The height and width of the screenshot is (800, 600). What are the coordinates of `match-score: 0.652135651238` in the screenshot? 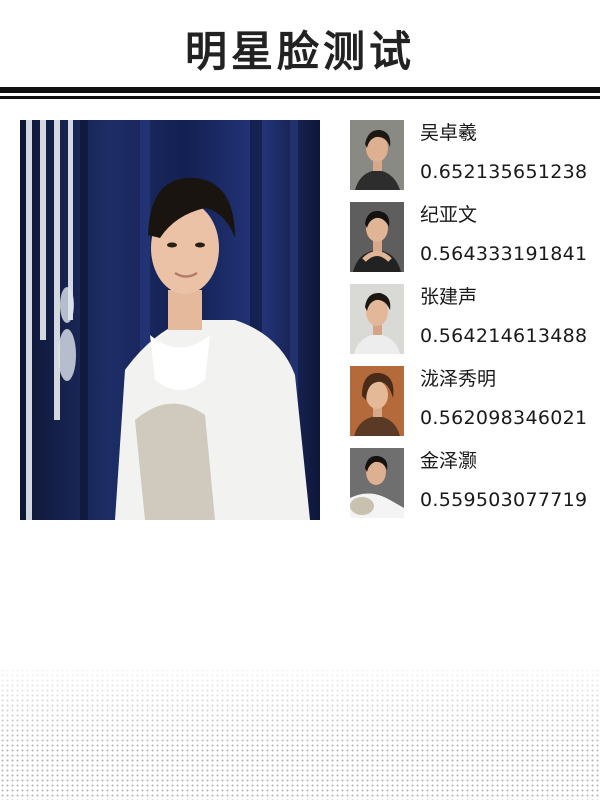 It's located at (504, 172).